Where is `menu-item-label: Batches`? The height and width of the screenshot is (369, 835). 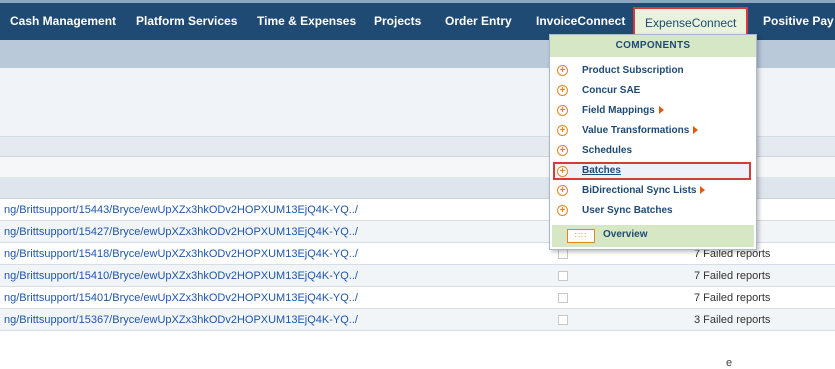
menu-item-label: Batches is located at coordinates (601, 170).